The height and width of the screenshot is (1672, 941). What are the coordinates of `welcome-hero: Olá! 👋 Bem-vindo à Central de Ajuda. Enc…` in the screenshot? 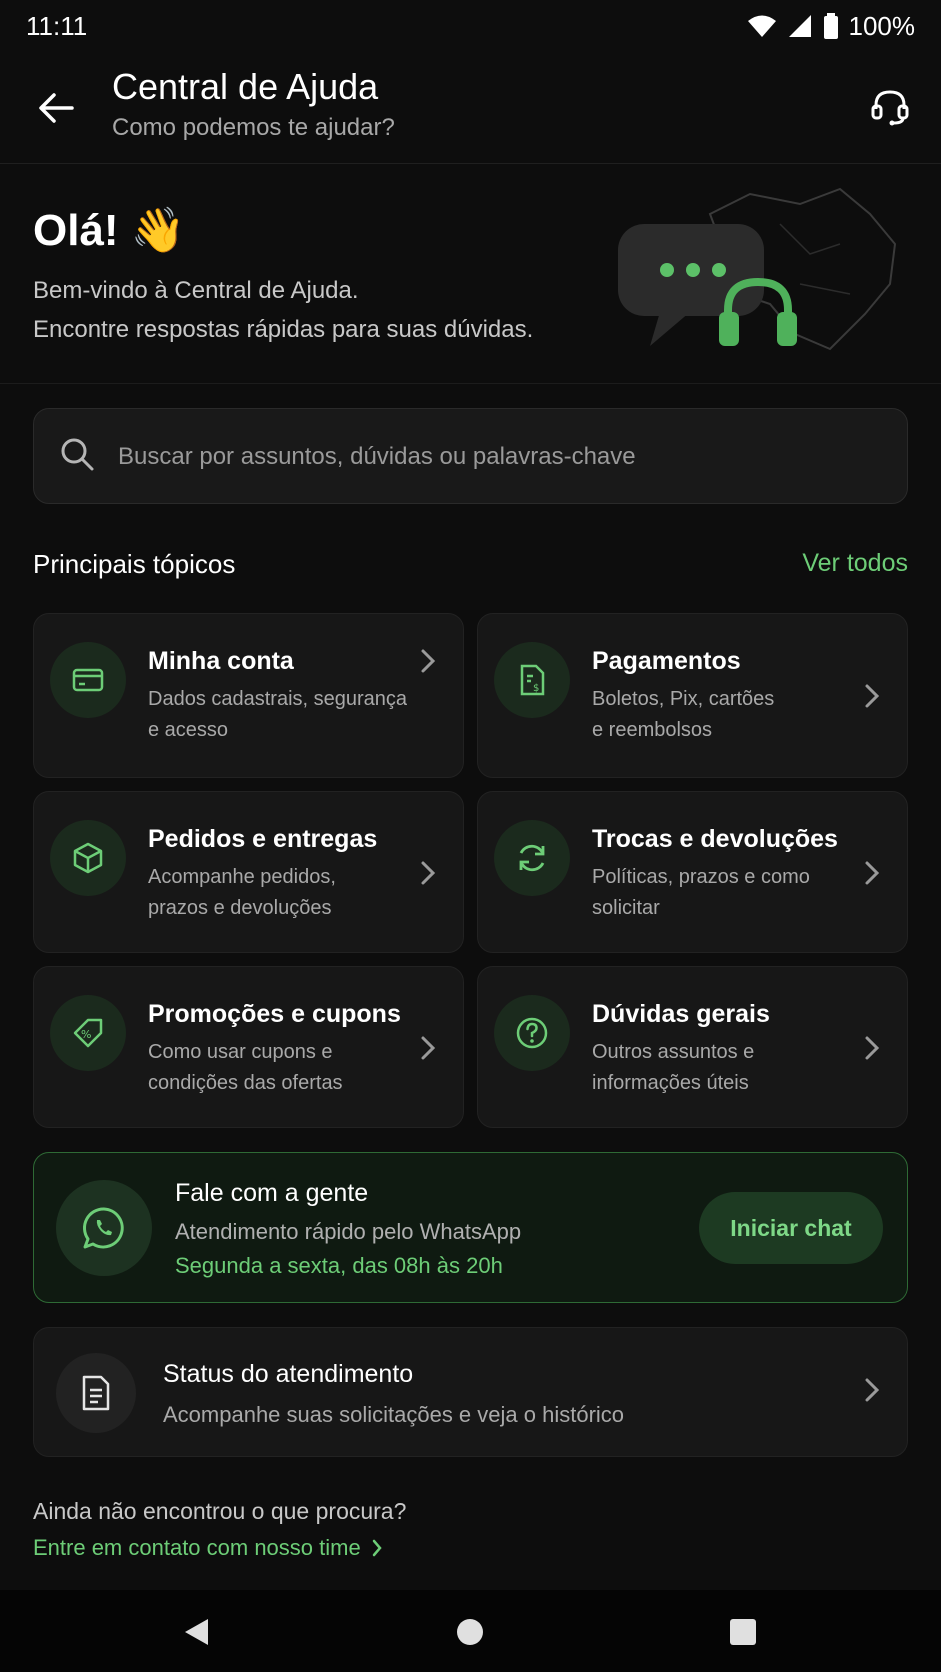 It's located at (470, 274).